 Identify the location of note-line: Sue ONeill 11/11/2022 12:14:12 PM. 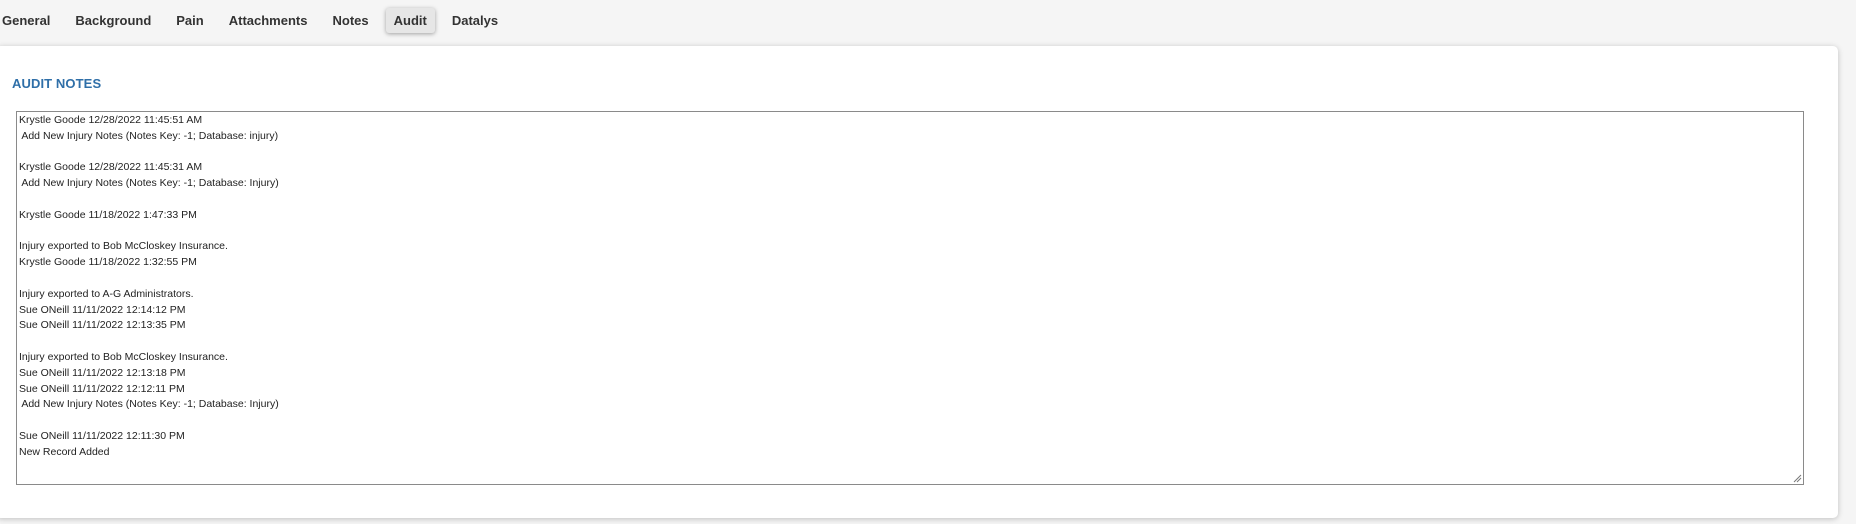
(102, 309).